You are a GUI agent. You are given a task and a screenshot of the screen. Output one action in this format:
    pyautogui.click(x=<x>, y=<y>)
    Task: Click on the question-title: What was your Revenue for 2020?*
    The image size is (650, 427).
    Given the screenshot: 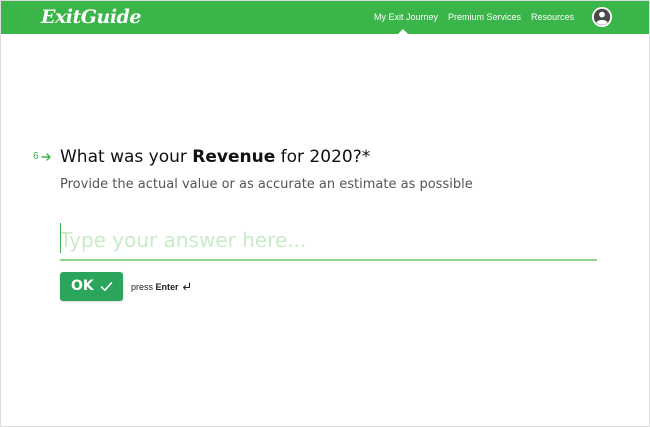 What is the action you would take?
    pyautogui.click(x=215, y=157)
    